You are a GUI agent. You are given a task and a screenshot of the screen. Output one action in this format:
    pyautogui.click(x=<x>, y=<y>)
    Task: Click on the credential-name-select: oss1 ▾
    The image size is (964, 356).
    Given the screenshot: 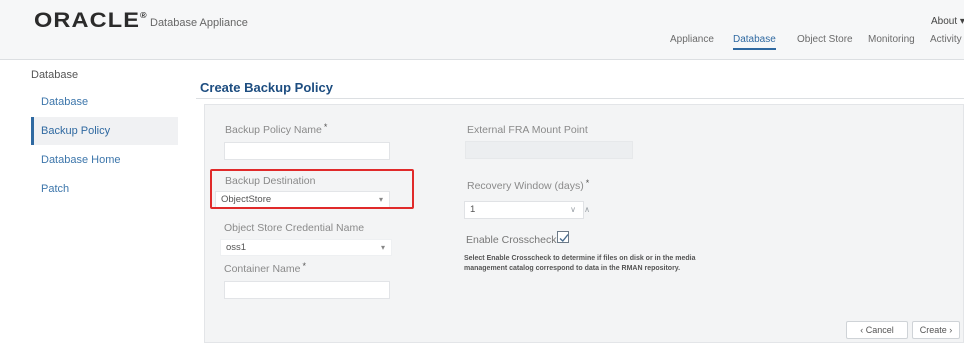 What is the action you would take?
    pyautogui.click(x=306, y=247)
    